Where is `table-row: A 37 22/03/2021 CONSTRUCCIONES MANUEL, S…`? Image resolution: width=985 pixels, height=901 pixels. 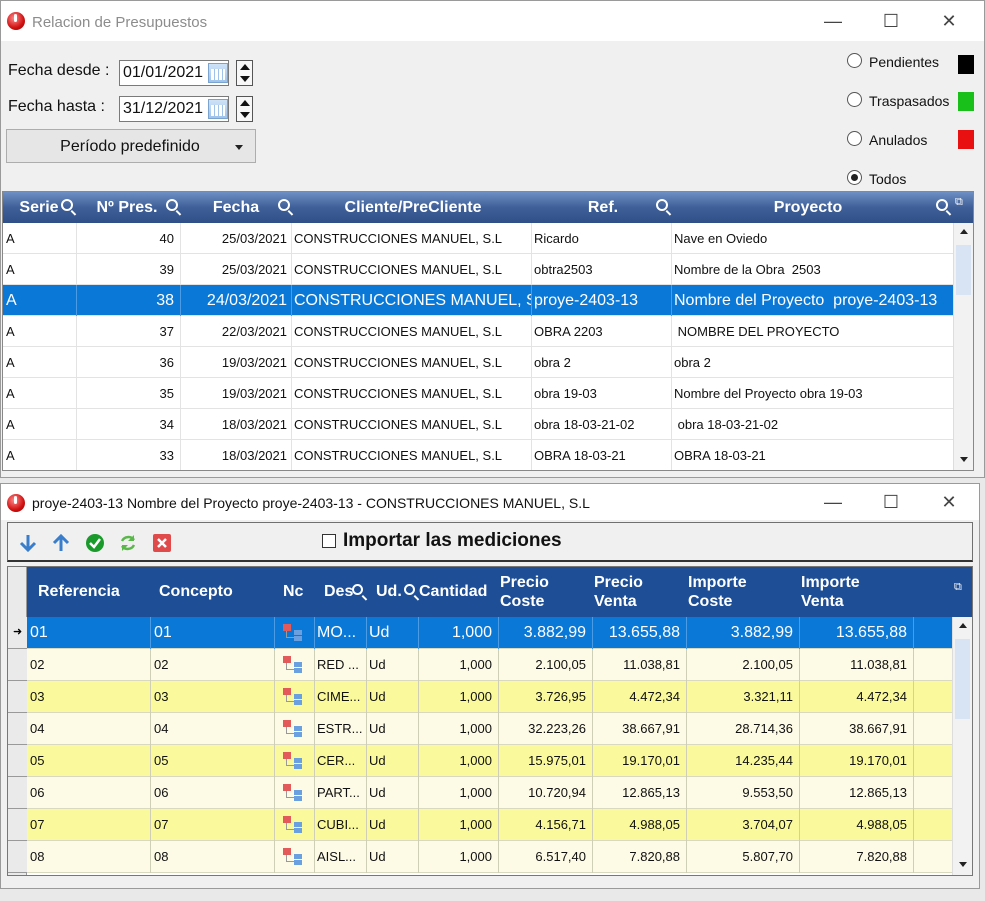
table-row: A 37 22/03/2021 CONSTRUCCIONES MANUEL, S… is located at coordinates (478, 331).